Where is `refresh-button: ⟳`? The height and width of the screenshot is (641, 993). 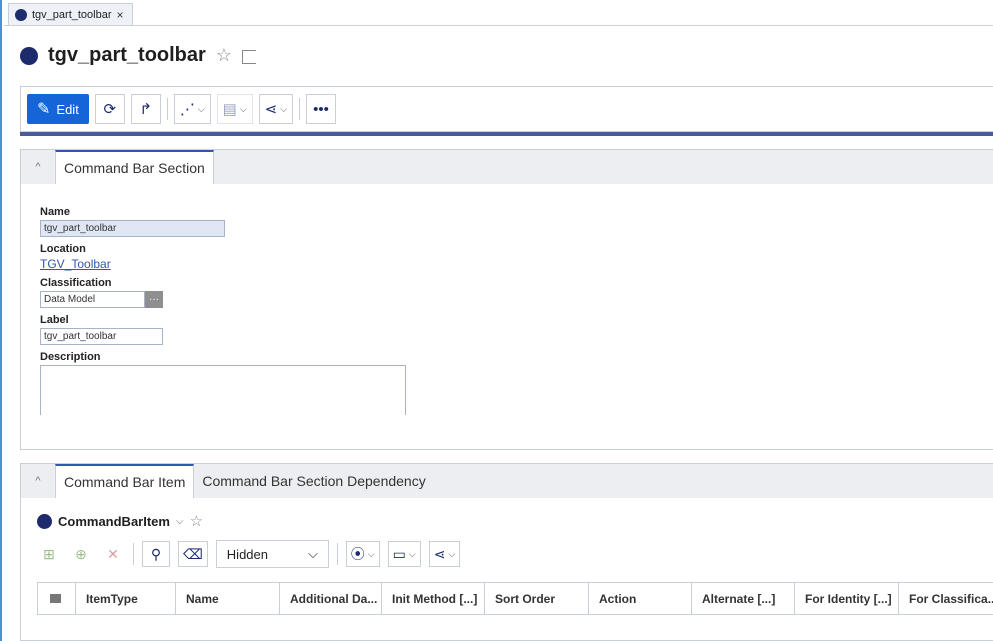
refresh-button: ⟳ is located at coordinates (109, 109).